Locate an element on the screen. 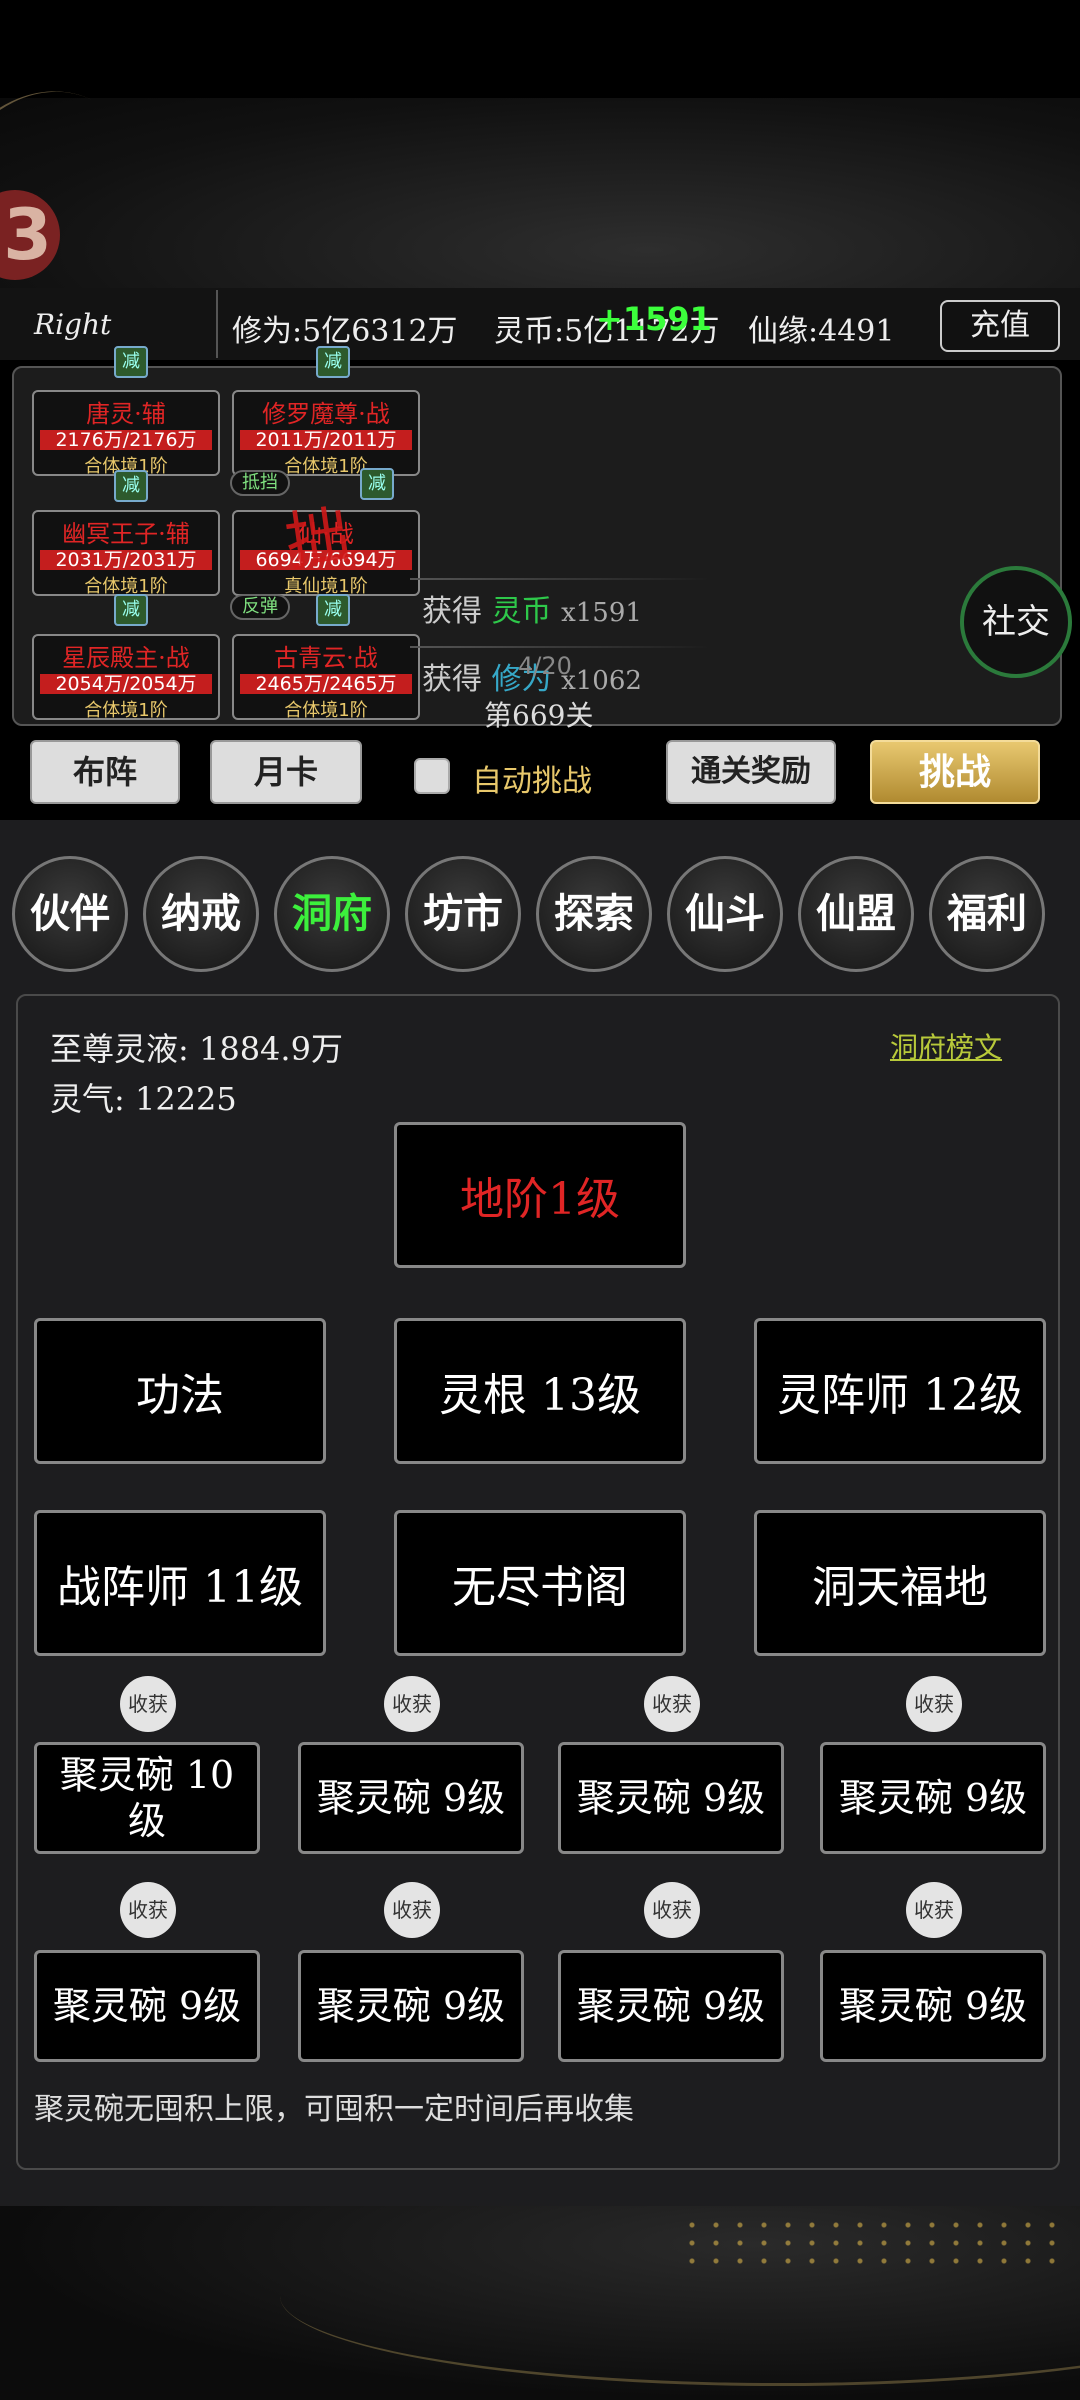 Image resolution: width=1080 pixels, height=2400 pixels. building-spirit-root: 灵根 13级 is located at coordinates (540, 1391).